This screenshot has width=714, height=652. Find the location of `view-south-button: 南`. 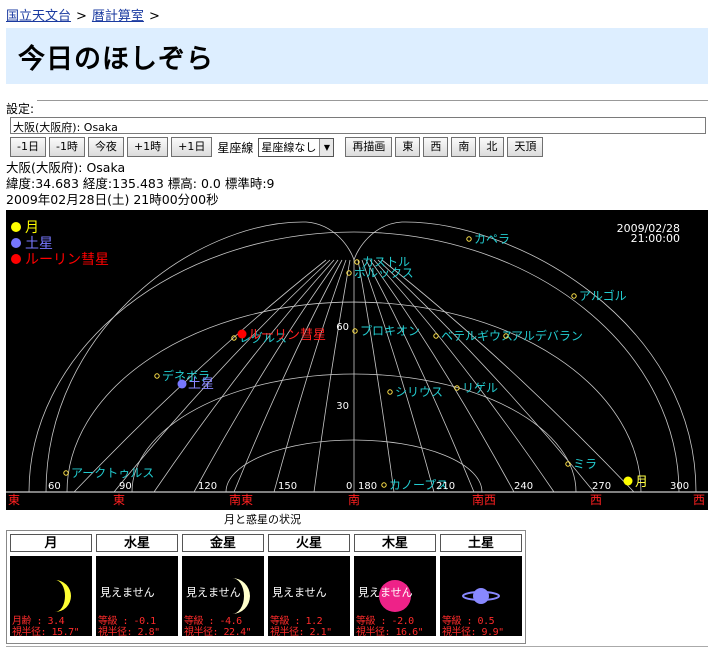

view-south-button: 南 is located at coordinates (464, 147).